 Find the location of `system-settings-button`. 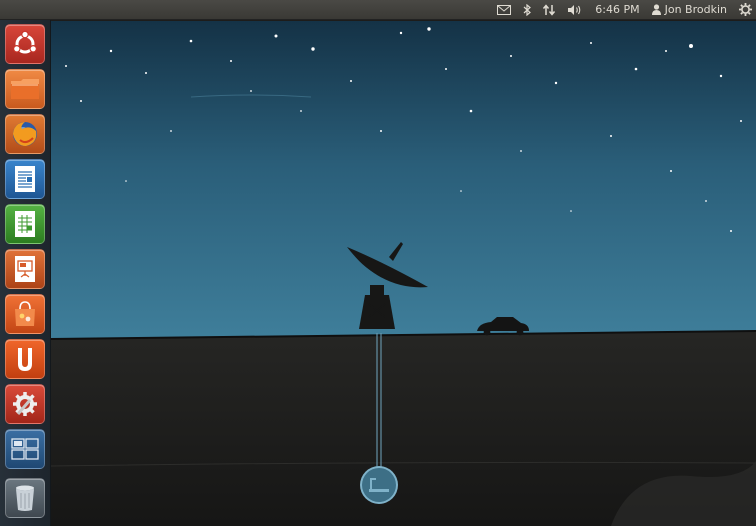

system-settings-button is located at coordinates (25, 404).